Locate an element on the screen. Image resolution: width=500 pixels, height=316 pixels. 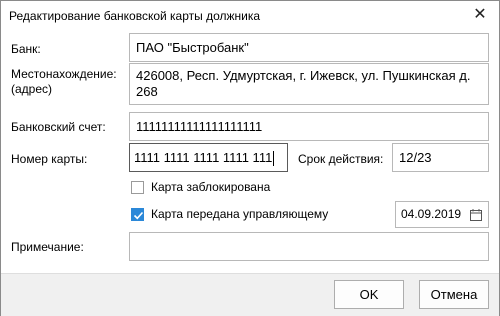
transferred-checkbox is located at coordinates (137, 214).